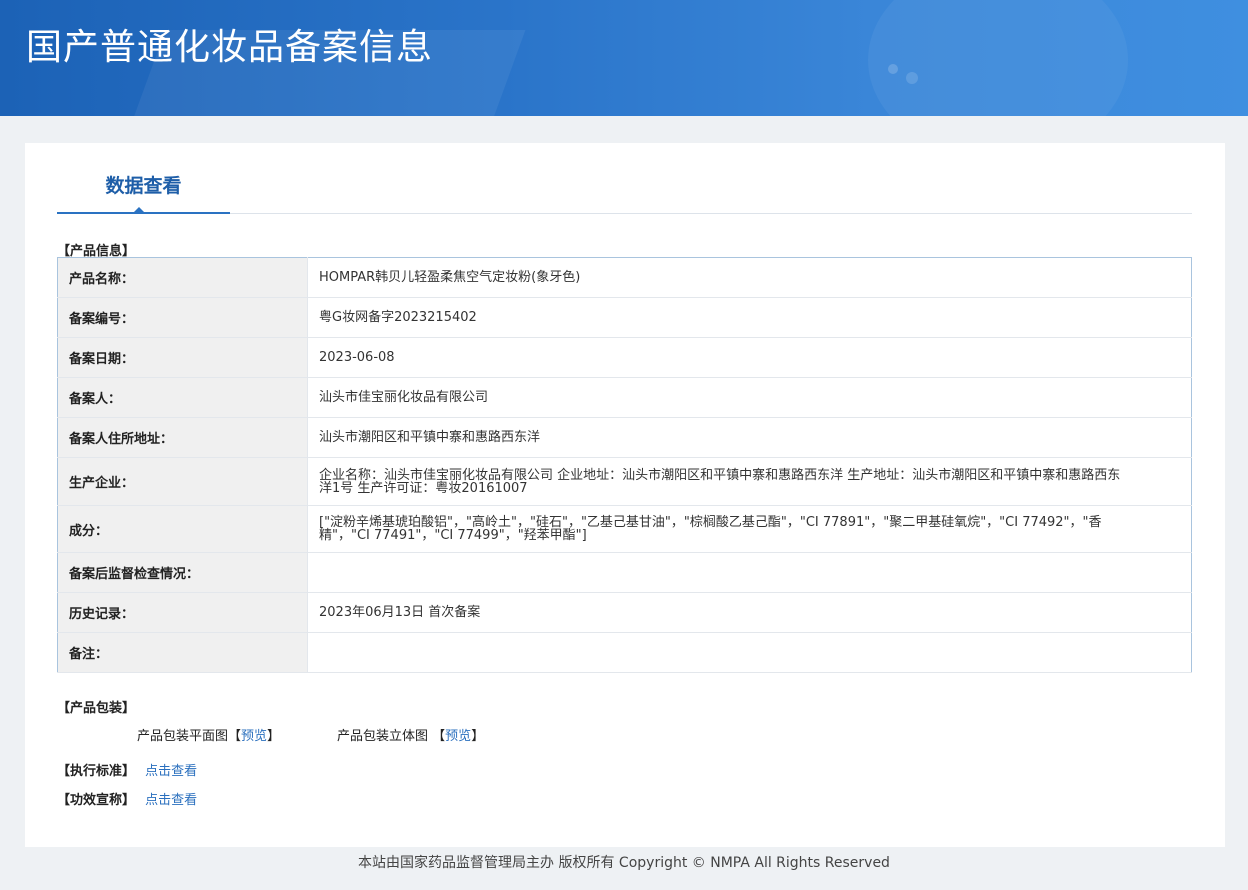  I want to click on row-value: 2023-06-08, so click(749, 357).